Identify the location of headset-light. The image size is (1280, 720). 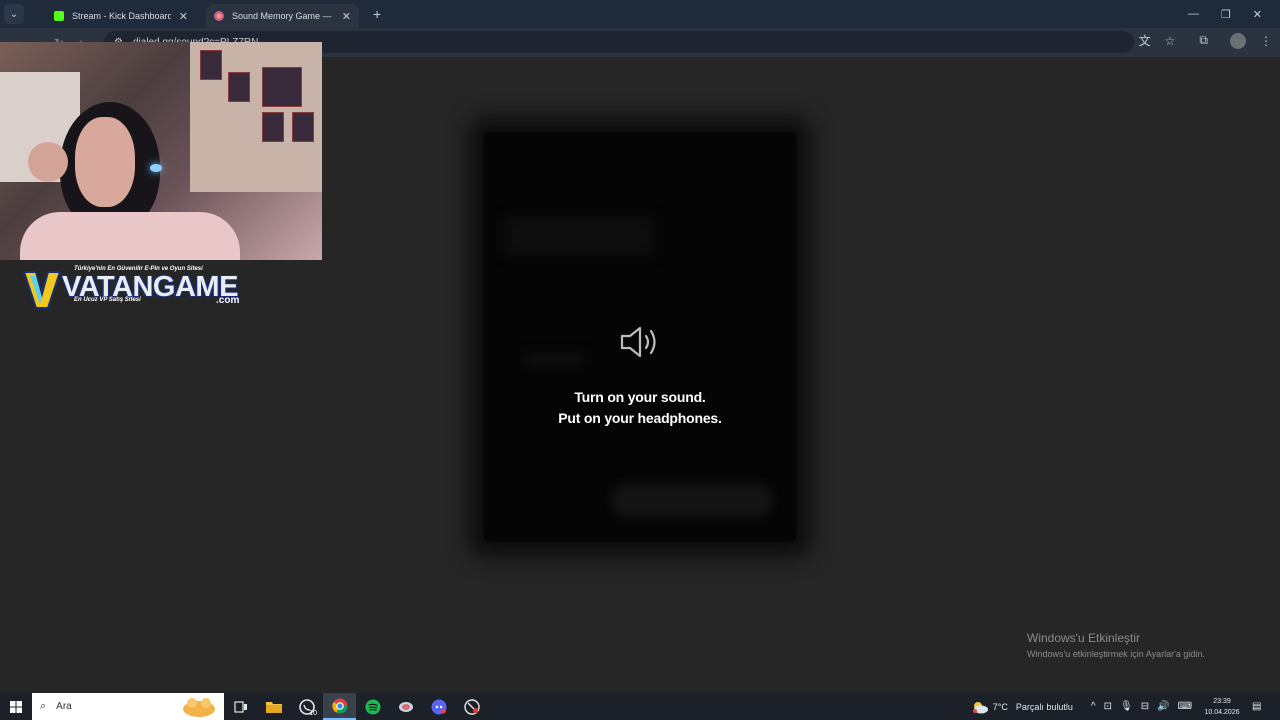
(156, 168).